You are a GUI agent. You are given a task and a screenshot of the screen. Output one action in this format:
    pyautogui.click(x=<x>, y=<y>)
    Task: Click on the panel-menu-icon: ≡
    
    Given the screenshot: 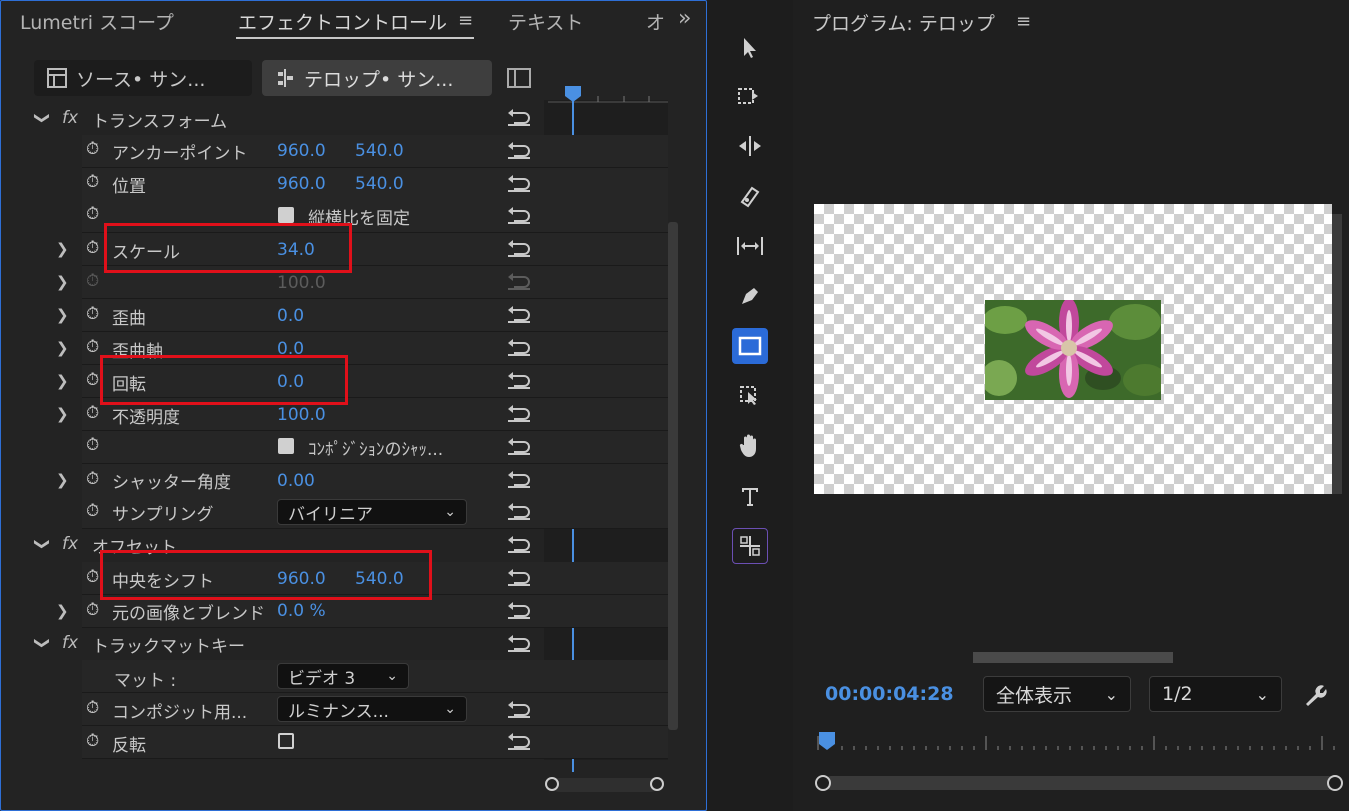 What is the action you would take?
    pyautogui.click(x=465, y=20)
    